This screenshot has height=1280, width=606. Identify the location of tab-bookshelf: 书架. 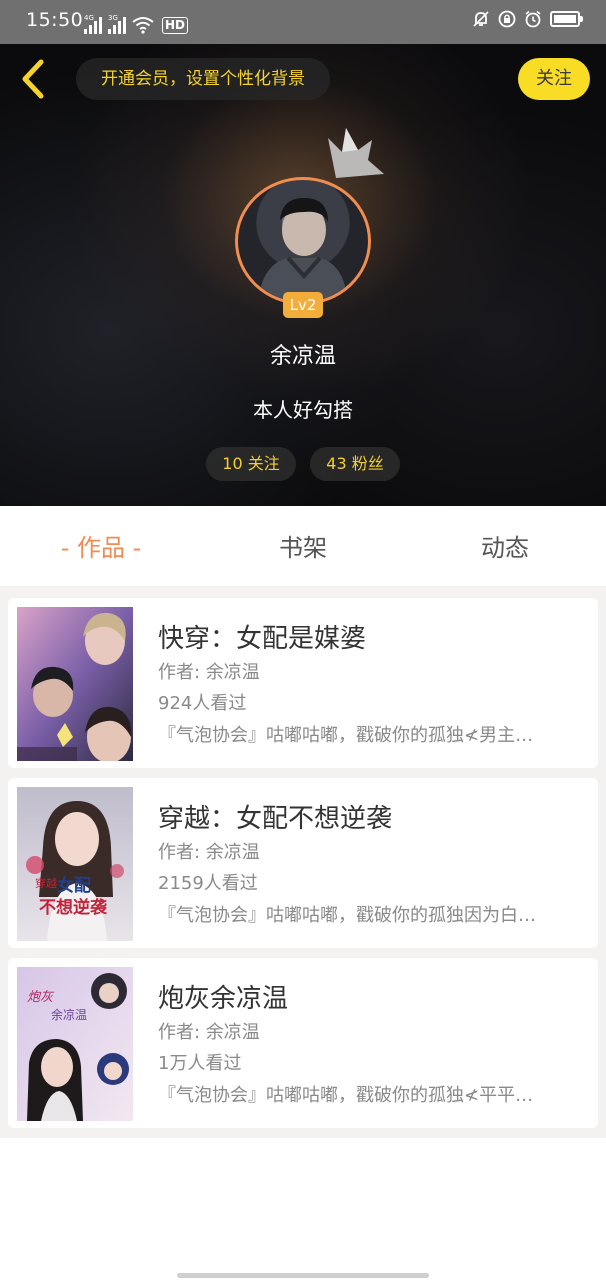
(303, 546).